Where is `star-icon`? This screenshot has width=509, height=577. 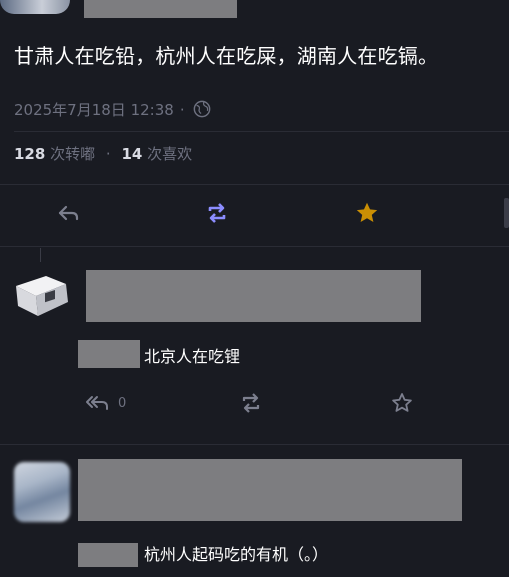
star-icon is located at coordinates (367, 212).